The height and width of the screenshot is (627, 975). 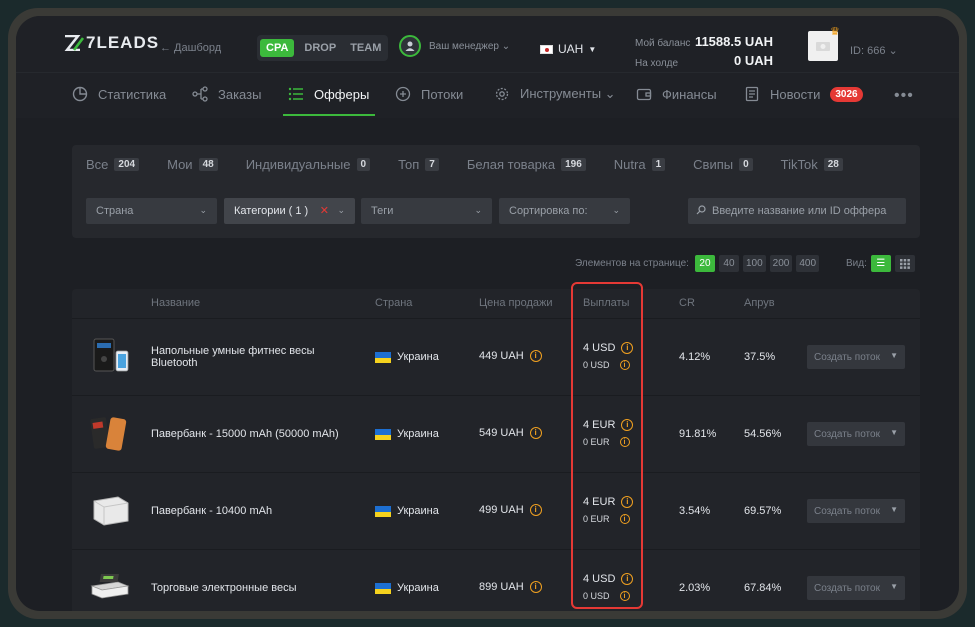 I want to click on tab-white-goods: Белая товарка 196, so click(x=526, y=164).